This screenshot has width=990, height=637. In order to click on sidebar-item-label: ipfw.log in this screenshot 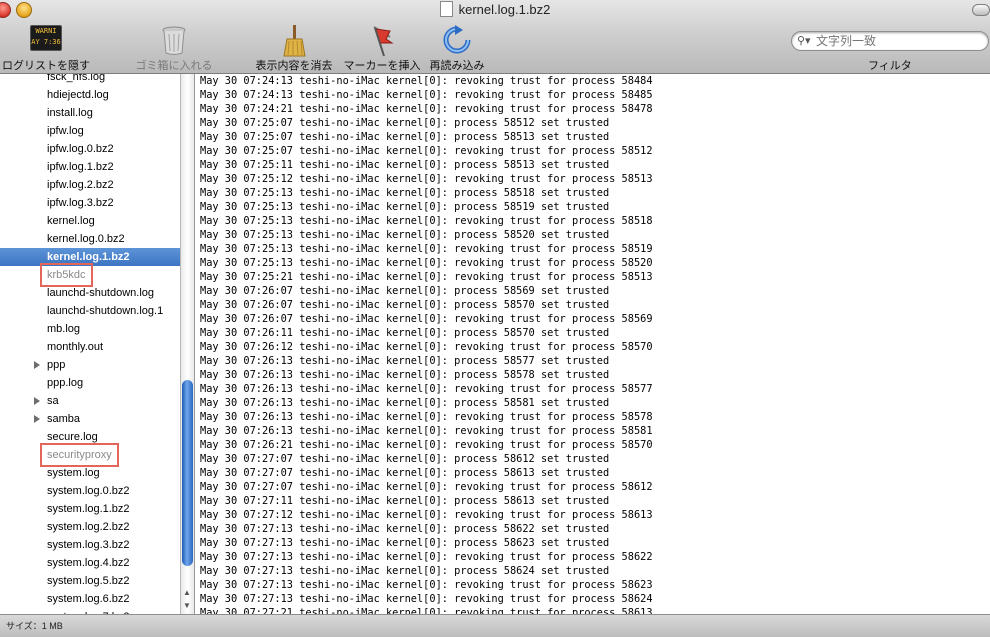, I will do `click(65, 131)`.